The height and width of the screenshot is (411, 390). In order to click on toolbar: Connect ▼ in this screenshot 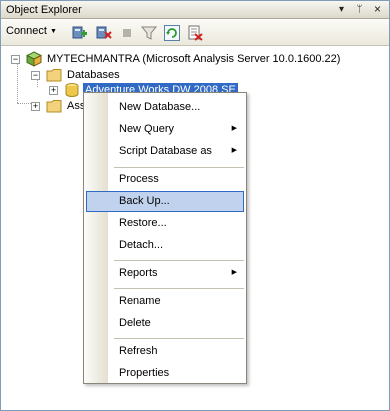, I will do `click(195, 33)`.